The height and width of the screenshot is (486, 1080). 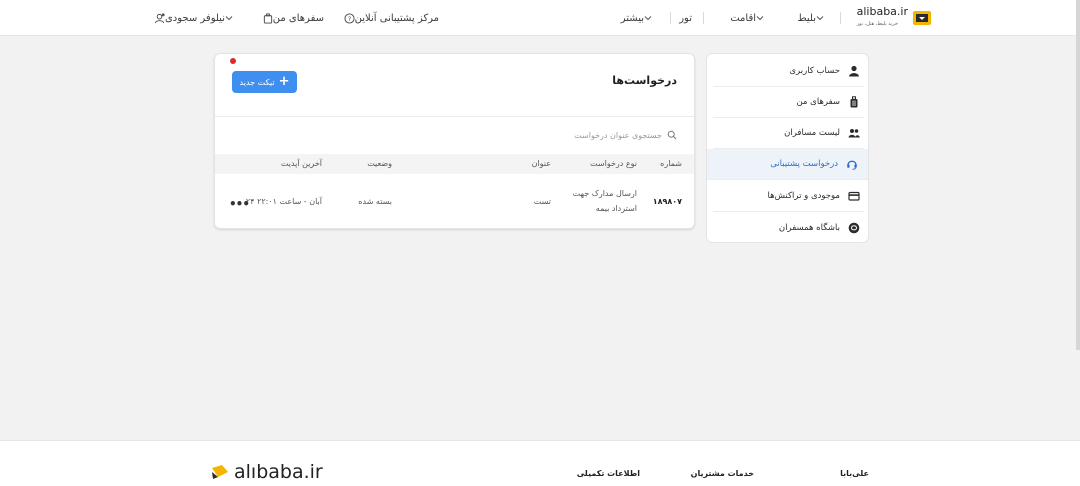 What do you see at coordinates (454, 116) in the screenshot?
I see `card-divider` at bounding box center [454, 116].